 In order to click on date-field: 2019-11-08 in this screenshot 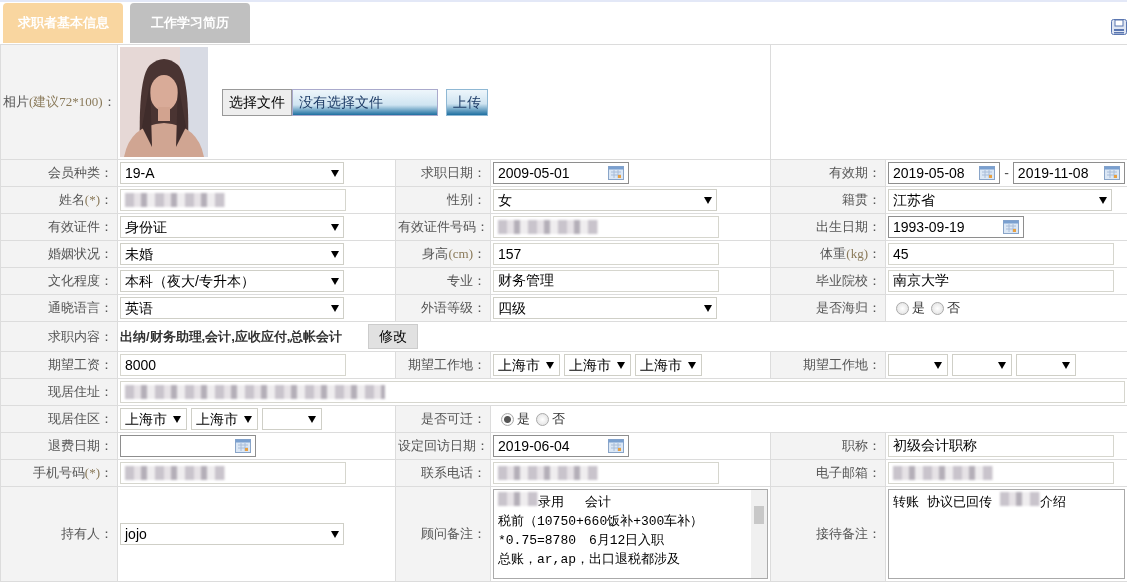, I will do `click(1068, 173)`.